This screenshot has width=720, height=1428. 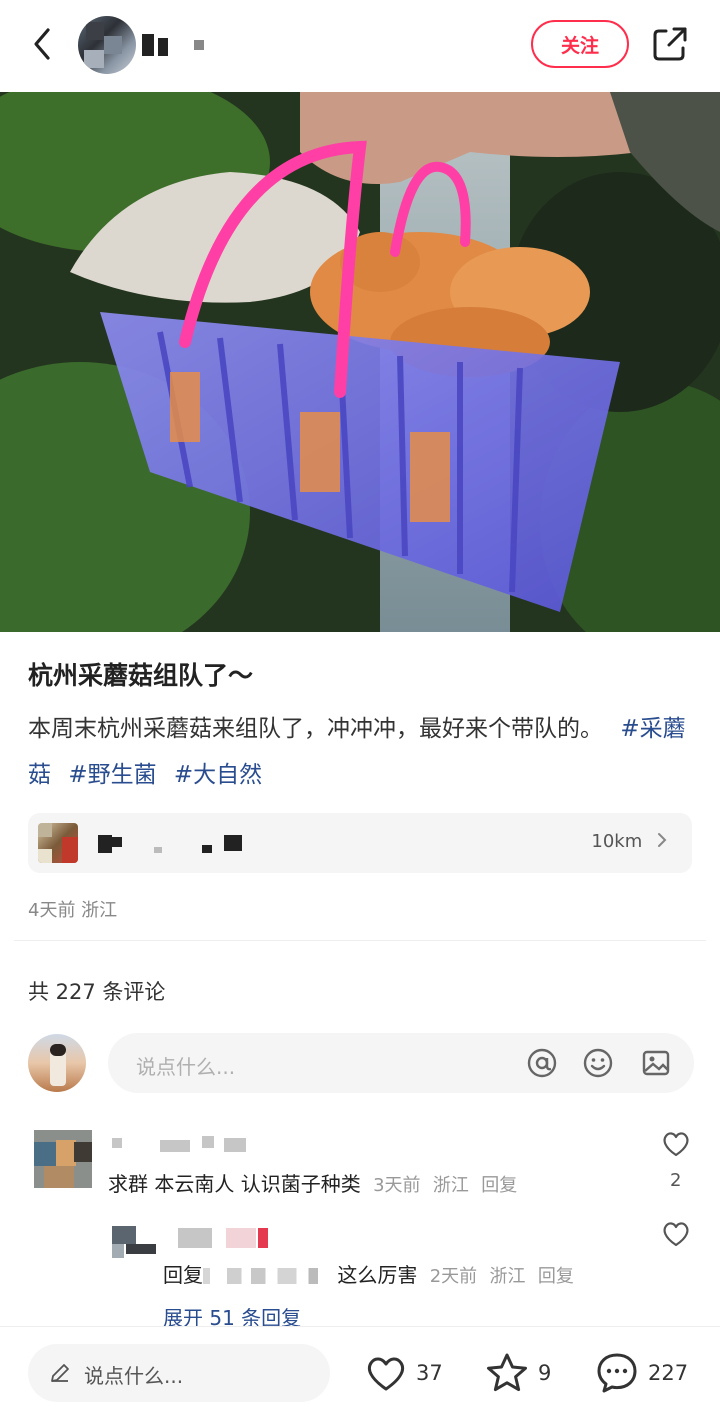 What do you see at coordinates (662, 840) in the screenshot?
I see `chevron-right-icon` at bounding box center [662, 840].